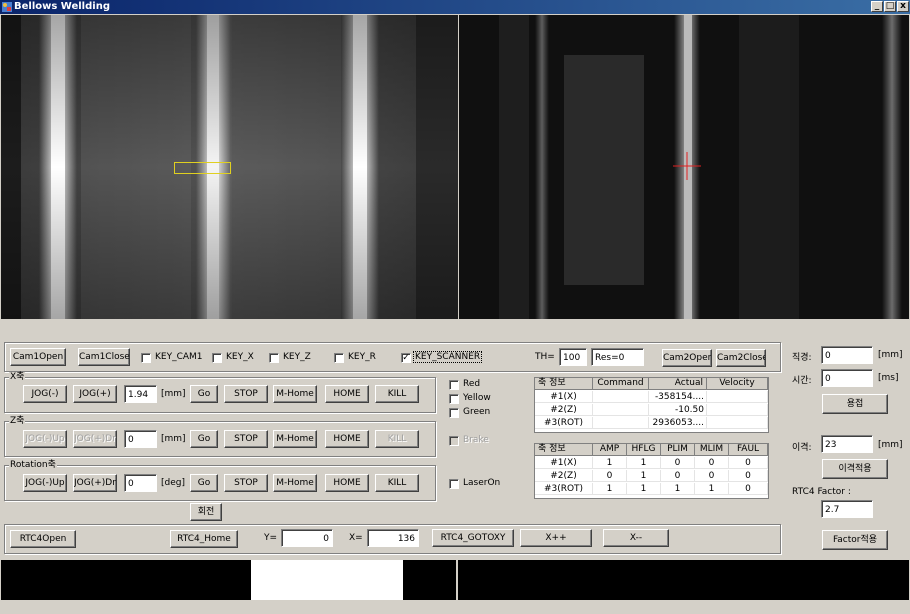 The height and width of the screenshot is (614, 910). What do you see at coordinates (610, 450) in the screenshot?
I see `grid2-header-amp: AMP` at bounding box center [610, 450].